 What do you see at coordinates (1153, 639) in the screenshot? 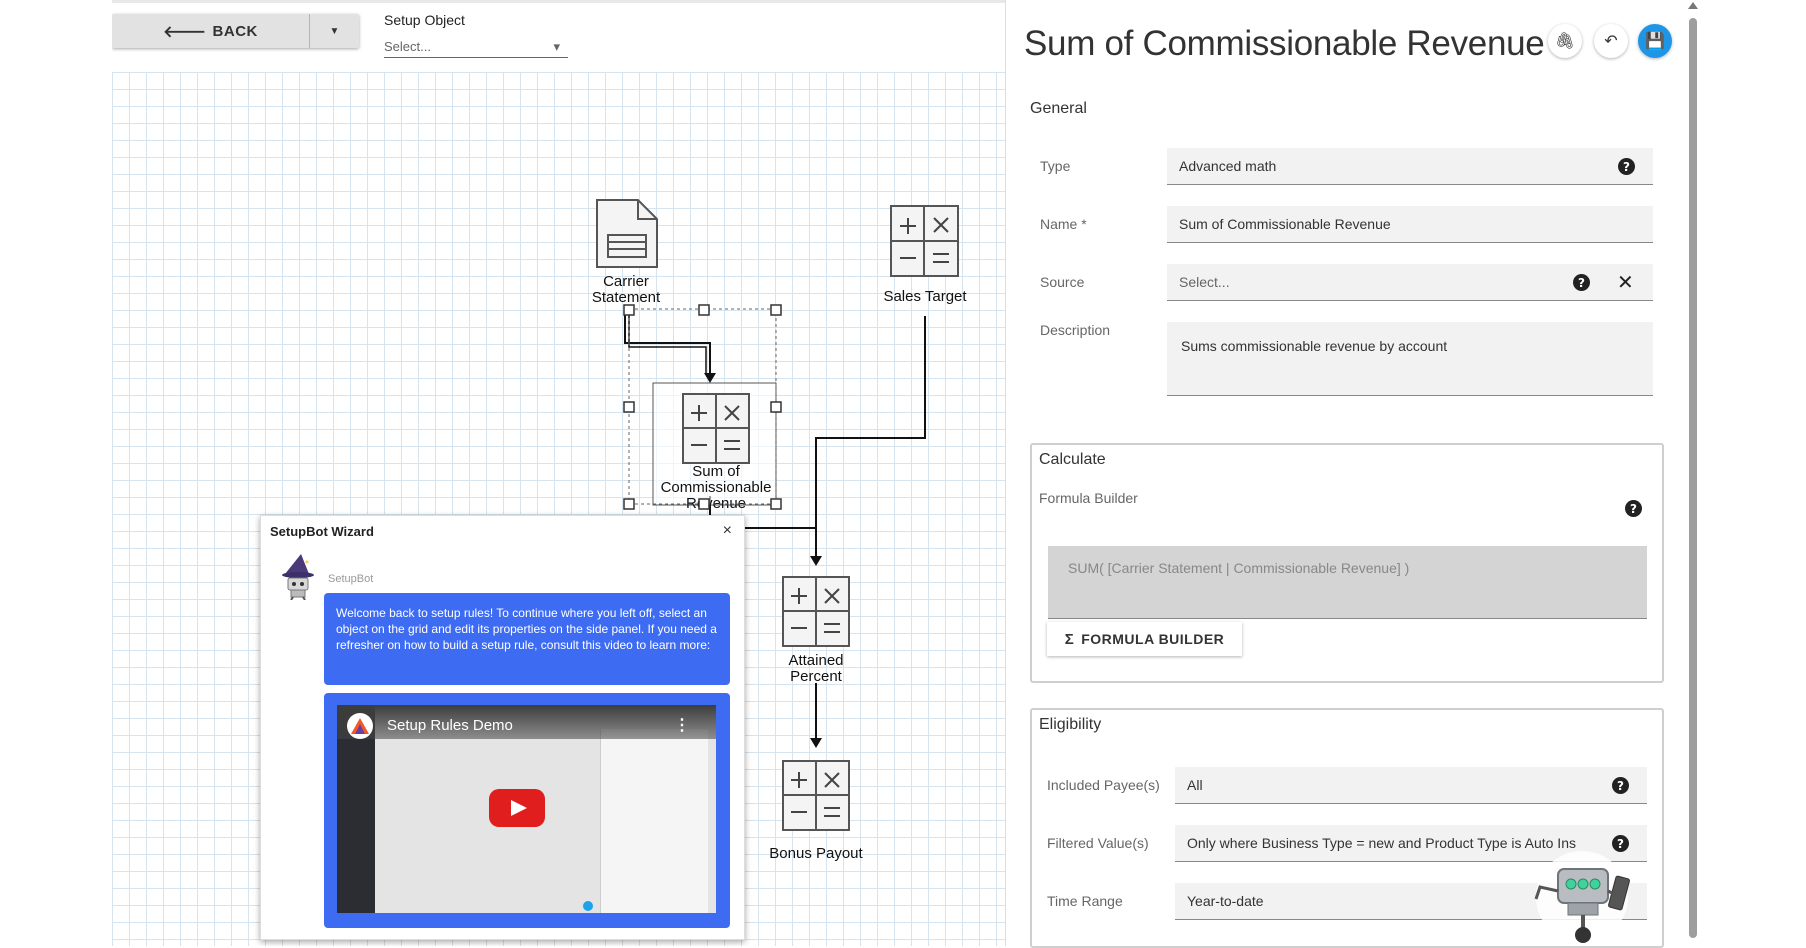
I see `formula-builder-button-label: FORMULA BUILDER` at bounding box center [1153, 639].